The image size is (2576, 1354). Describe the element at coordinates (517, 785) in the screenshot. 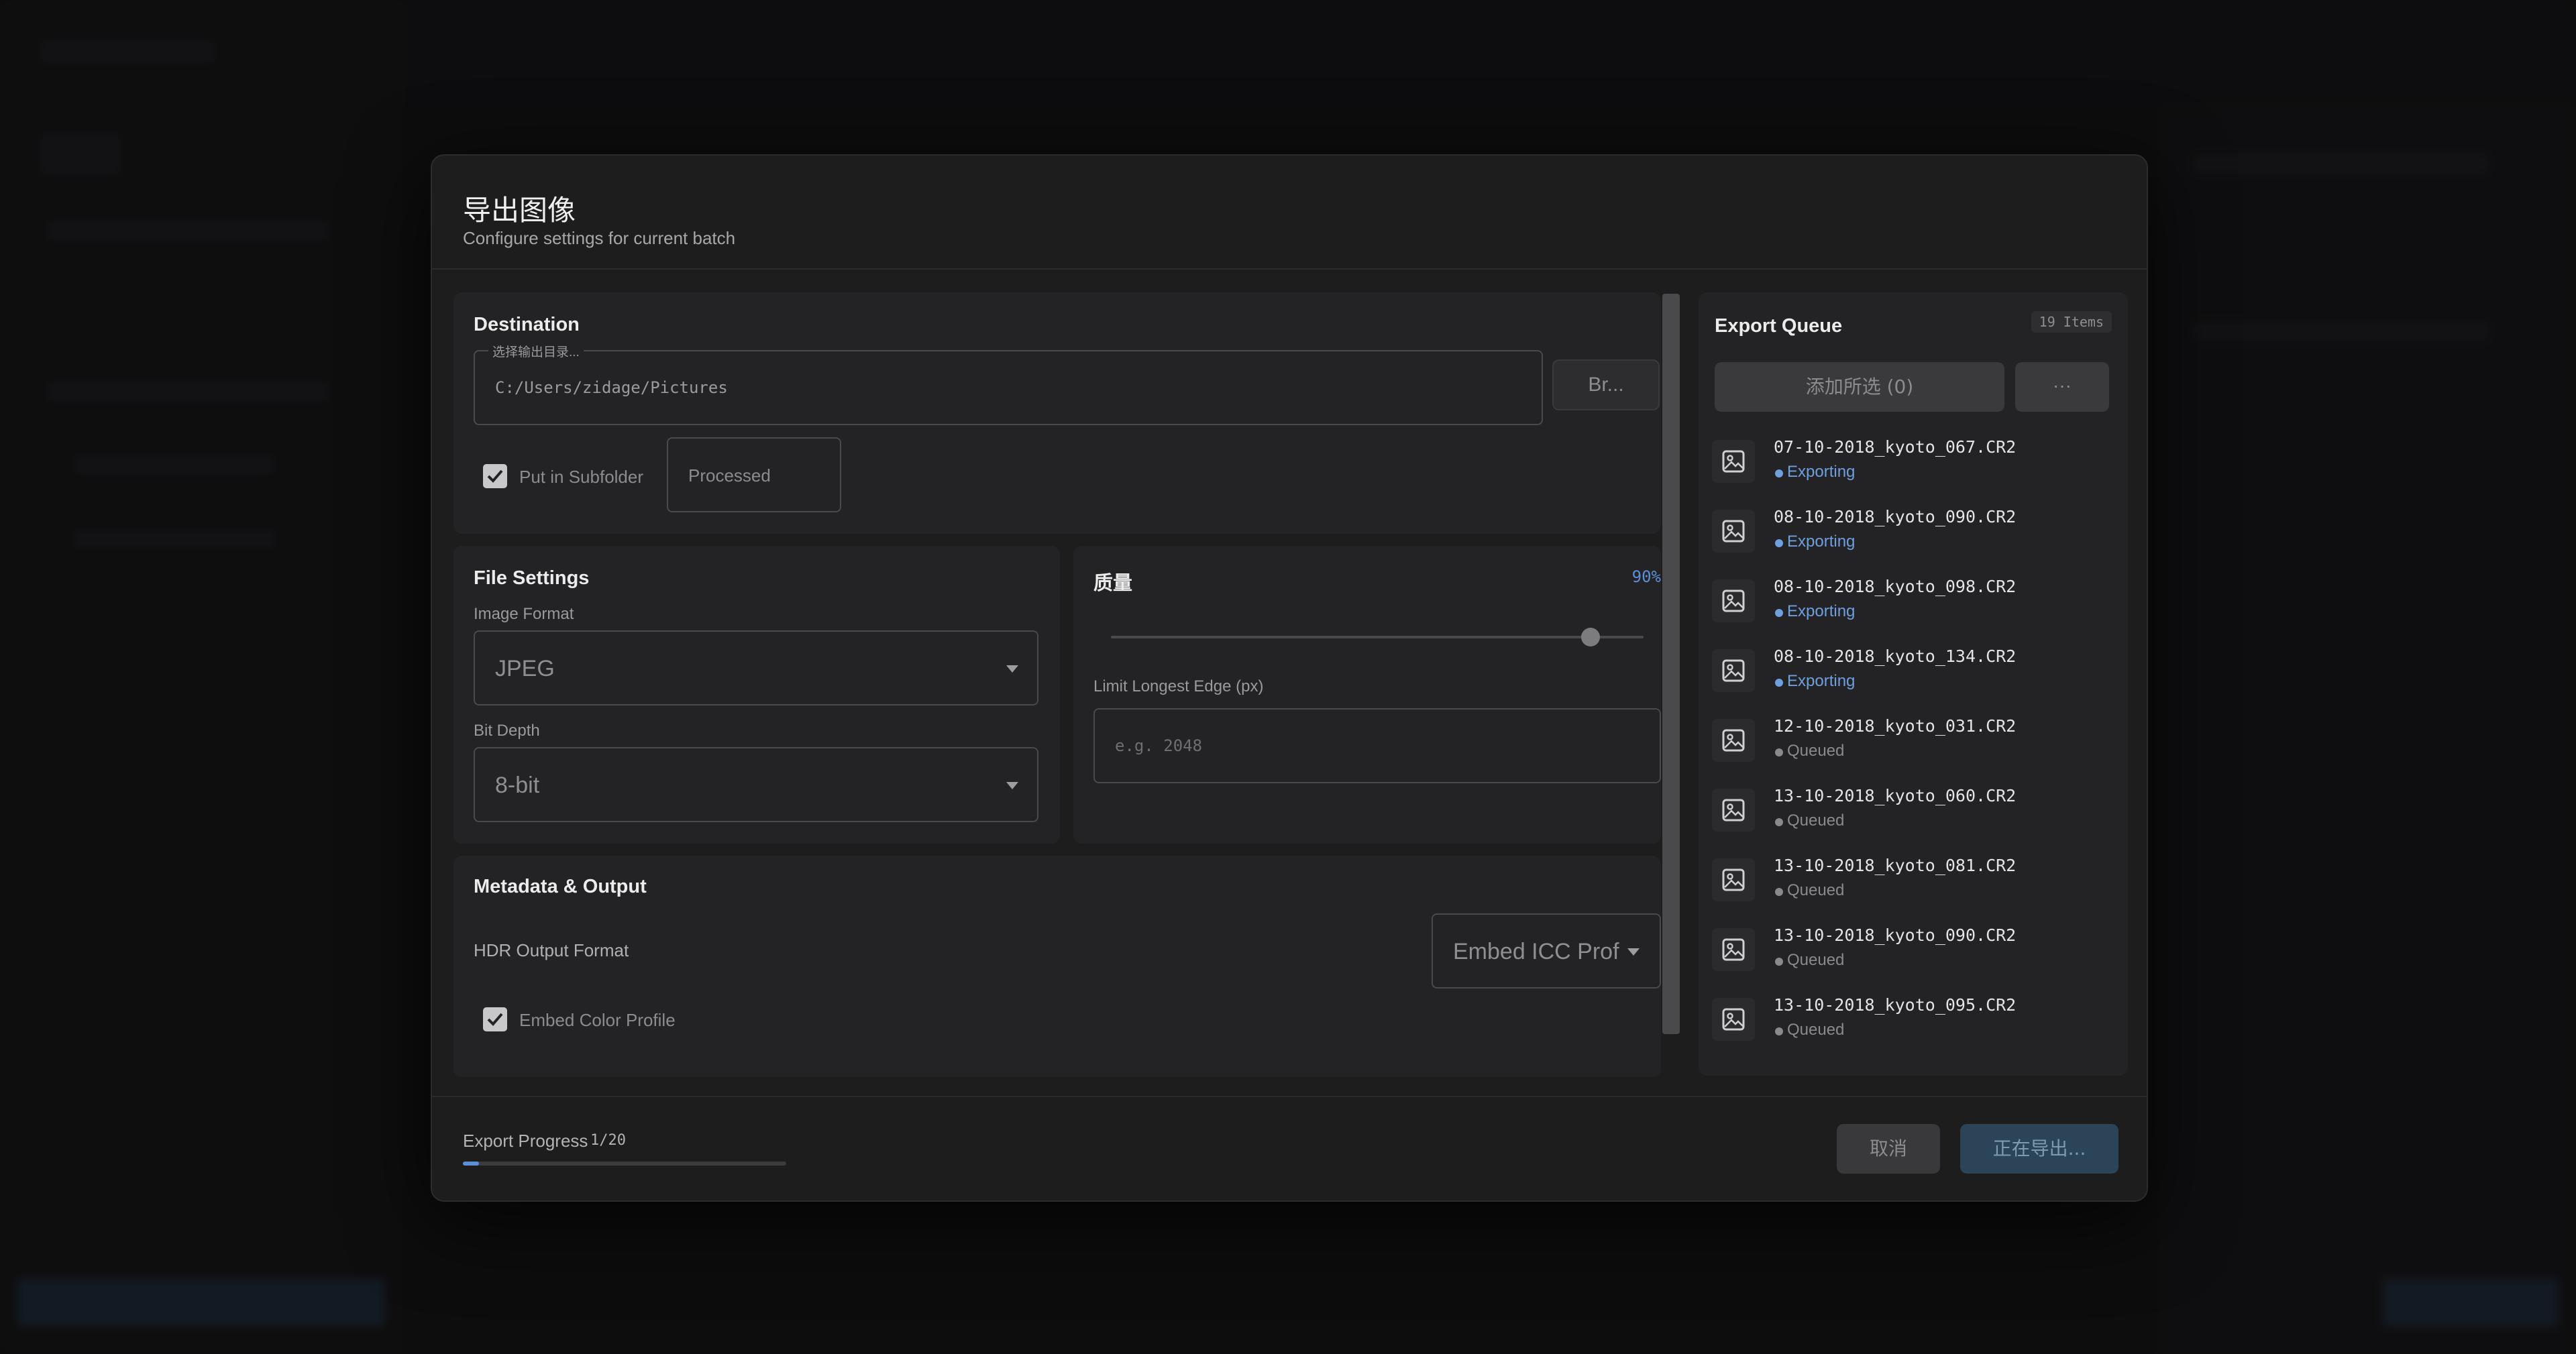

I see `bit-depth-value: 8-bit` at that location.